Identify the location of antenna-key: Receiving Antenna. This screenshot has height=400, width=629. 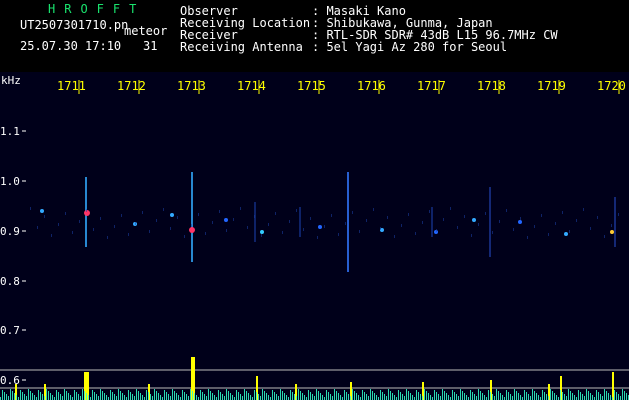
(241, 47).